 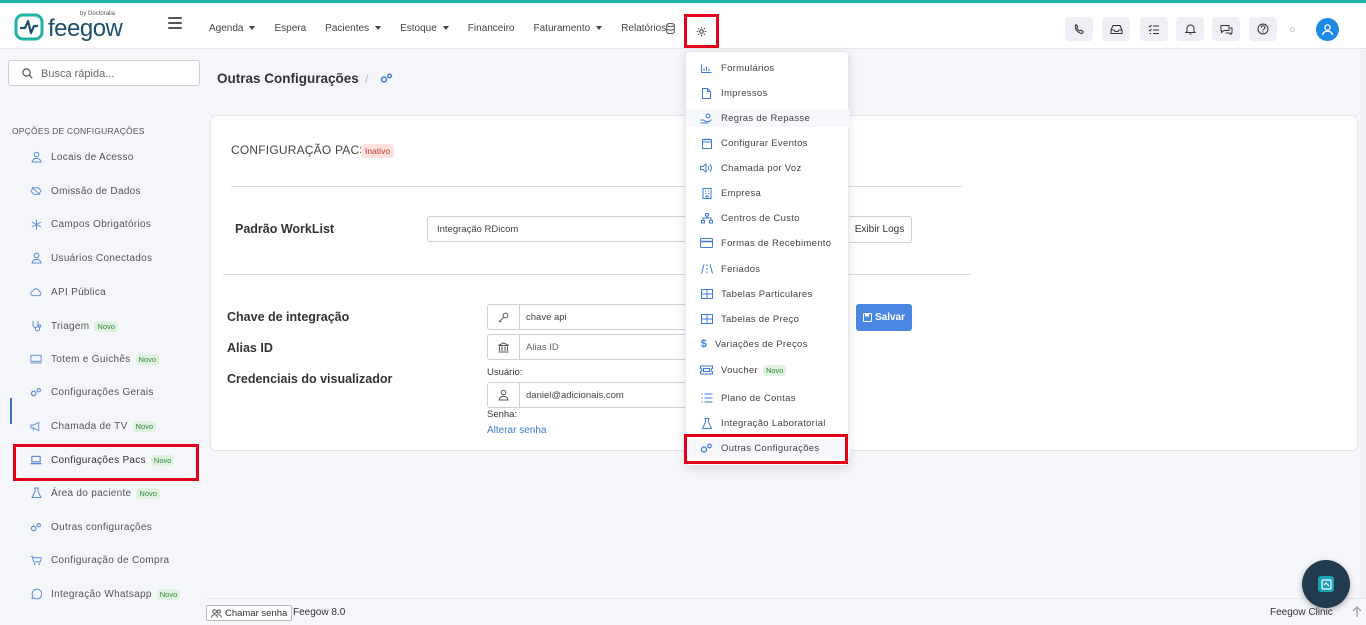 What do you see at coordinates (70, 326) in the screenshot?
I see `sidebar-item-label: Triagem` at bounding box center [70, 326].